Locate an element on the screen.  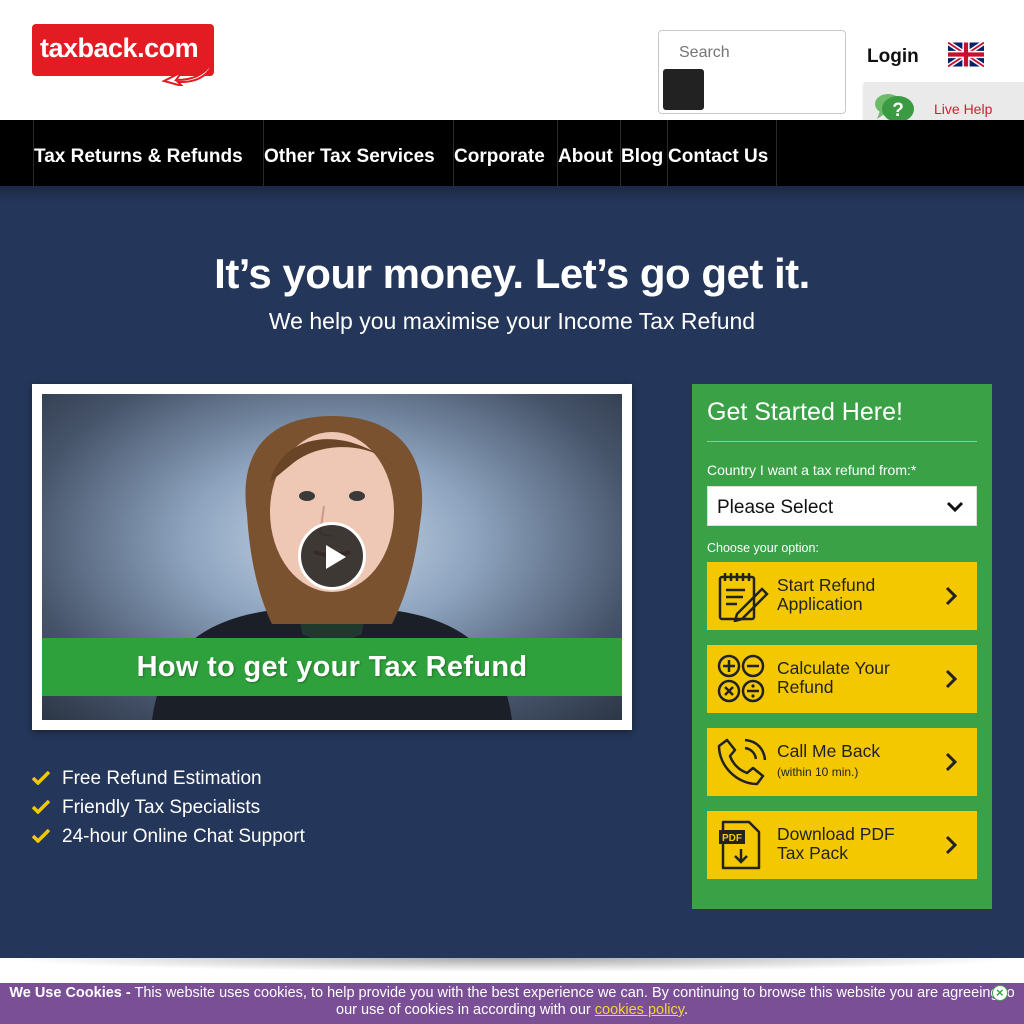
feature-item: Free Refund Estimation is located at coordinates (168, 780).